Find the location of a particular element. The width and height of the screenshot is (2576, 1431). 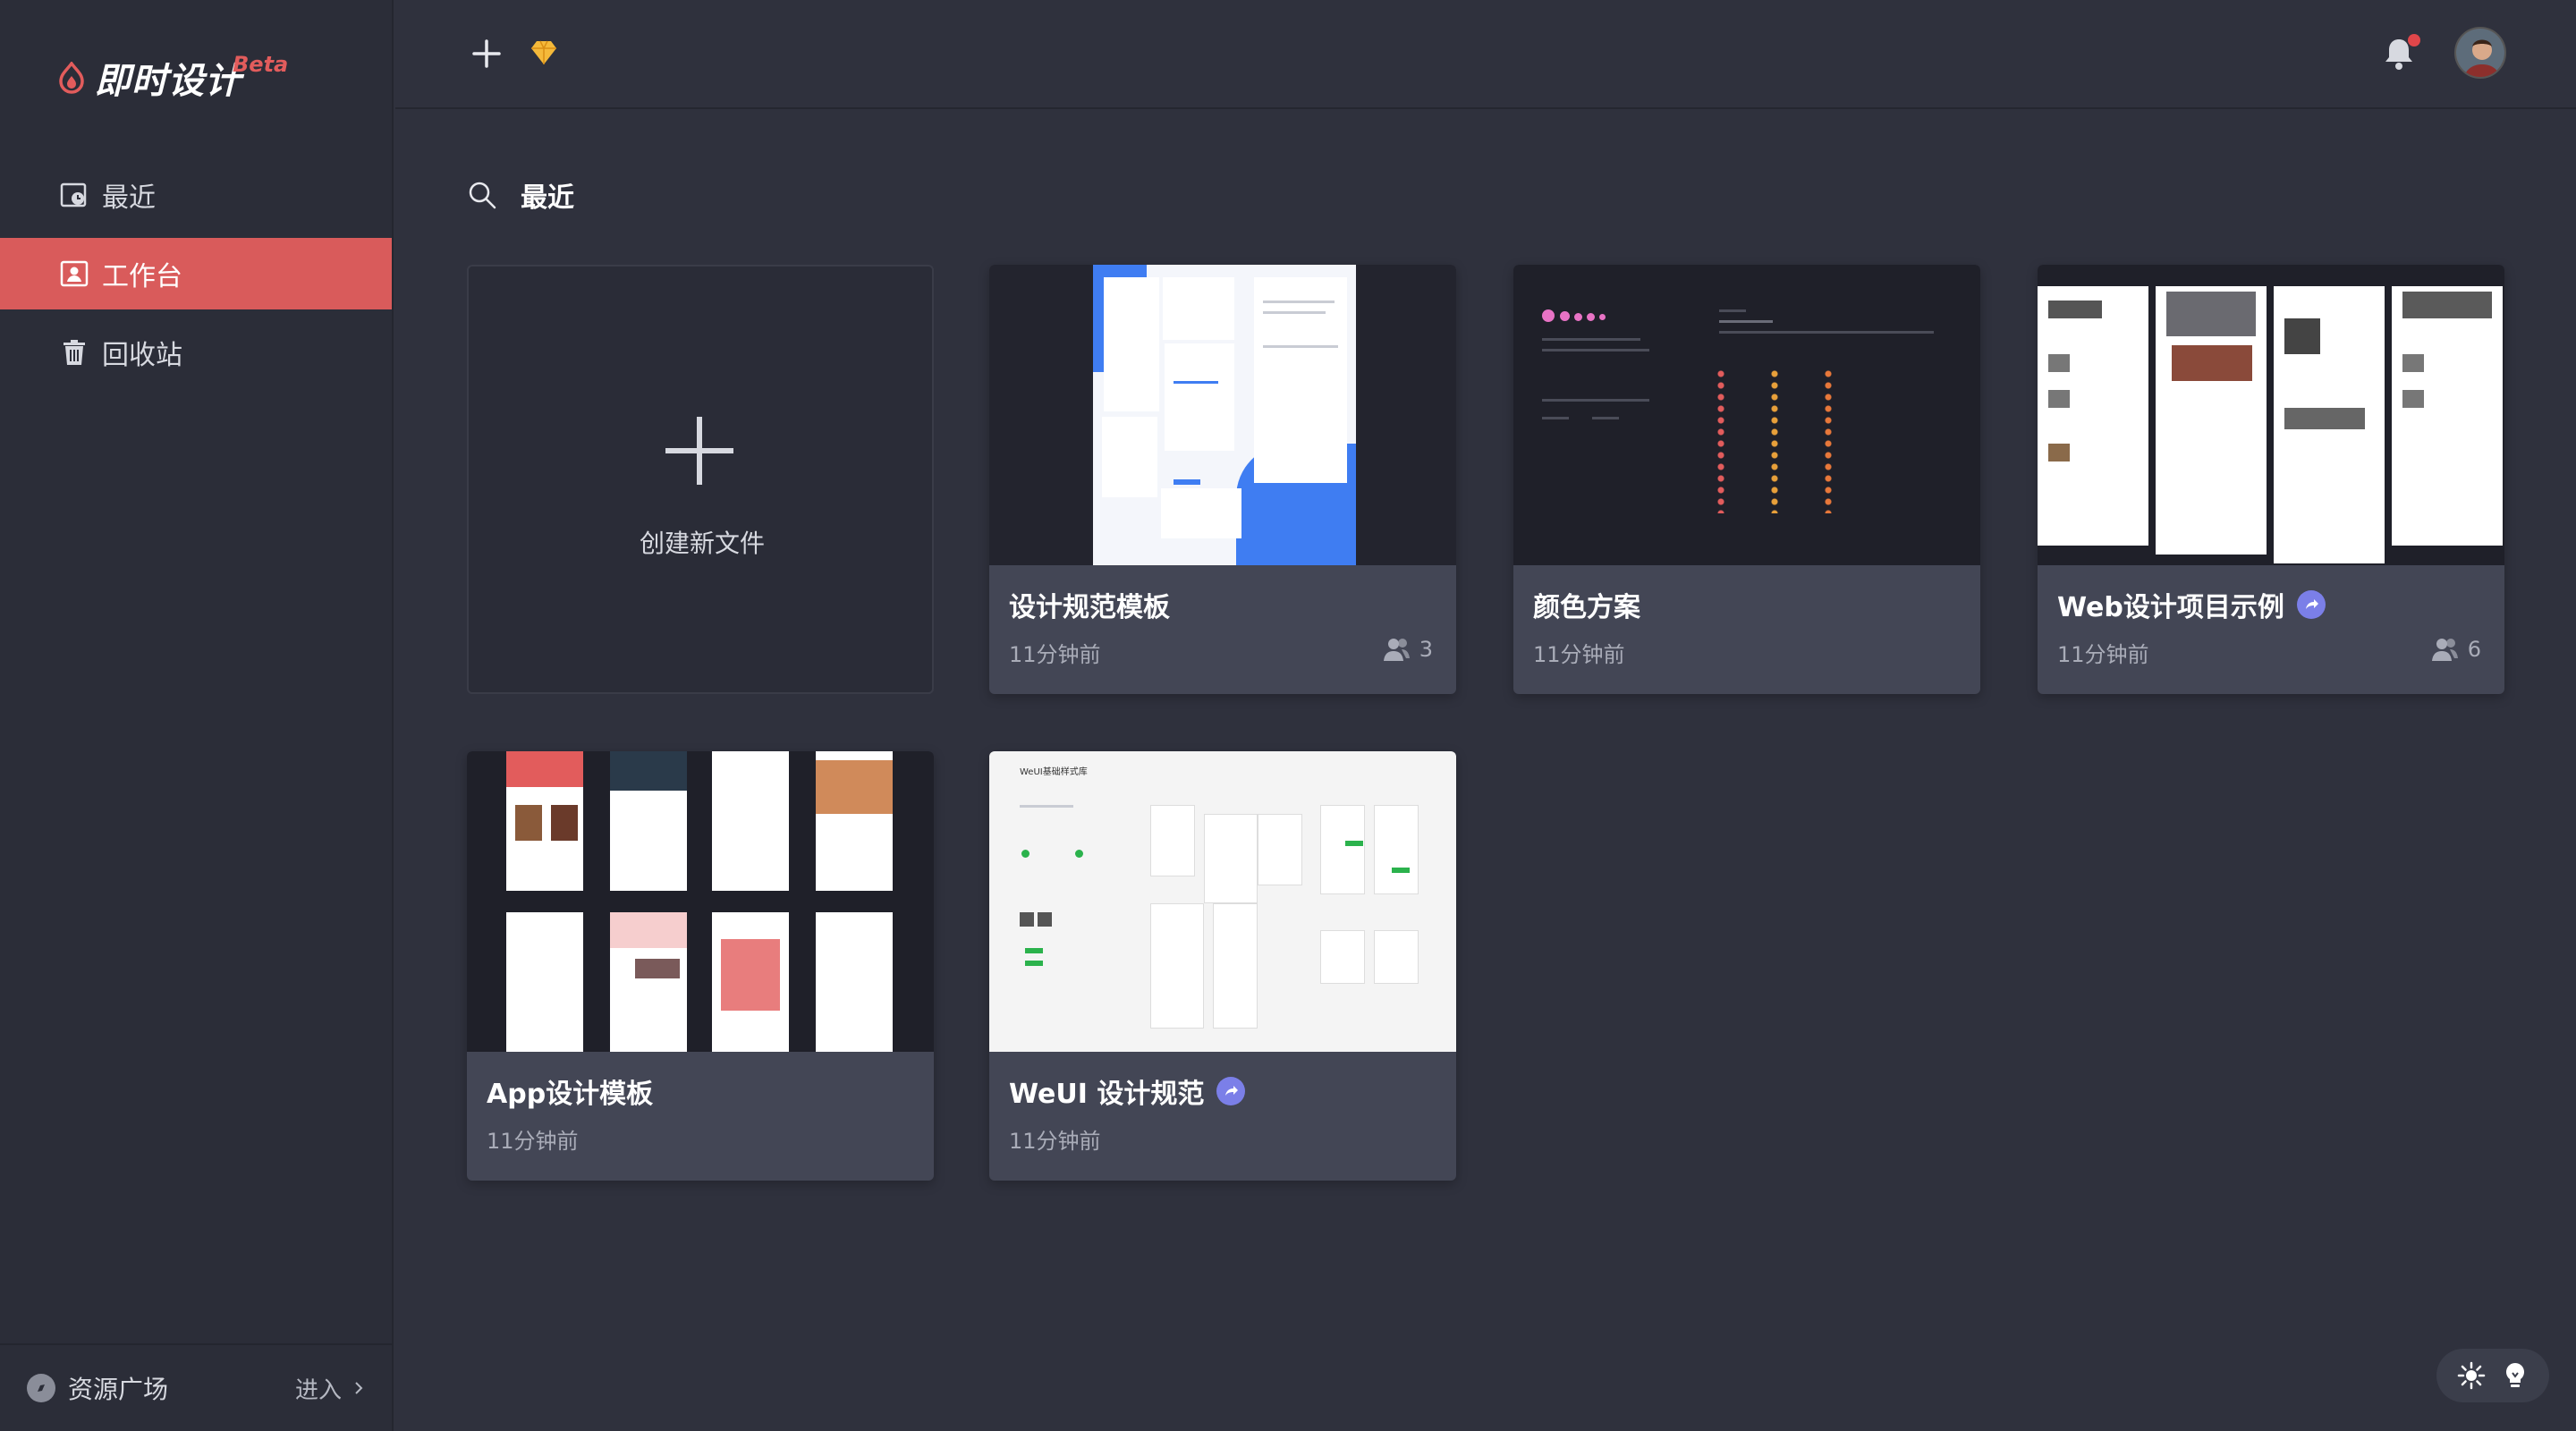

file-title: 颜色方案 is located at coordinates (1586, 605).